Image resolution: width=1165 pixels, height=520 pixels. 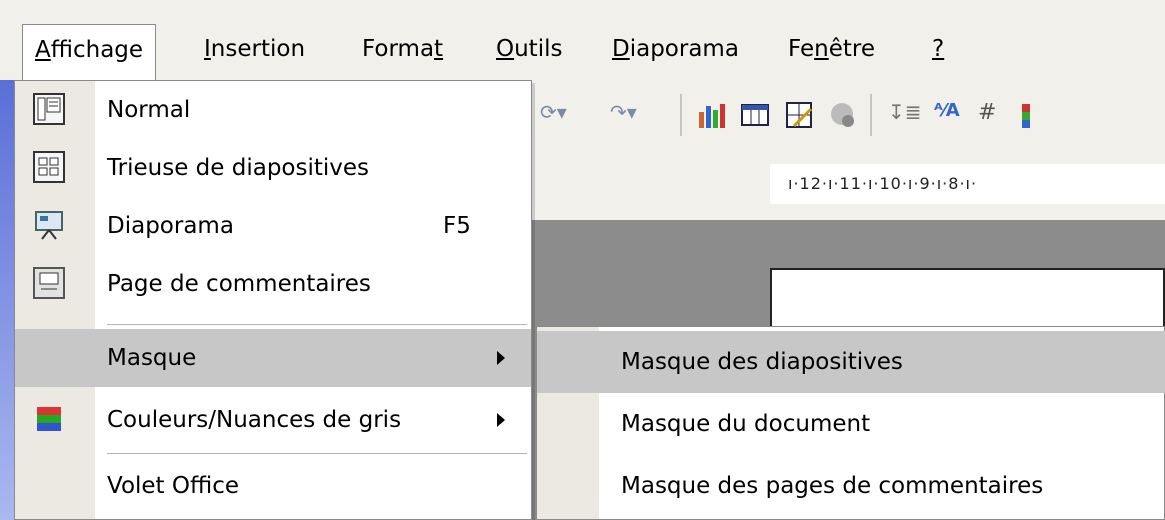 I want to click on toolbar-separator, so click(x=681, y=115).